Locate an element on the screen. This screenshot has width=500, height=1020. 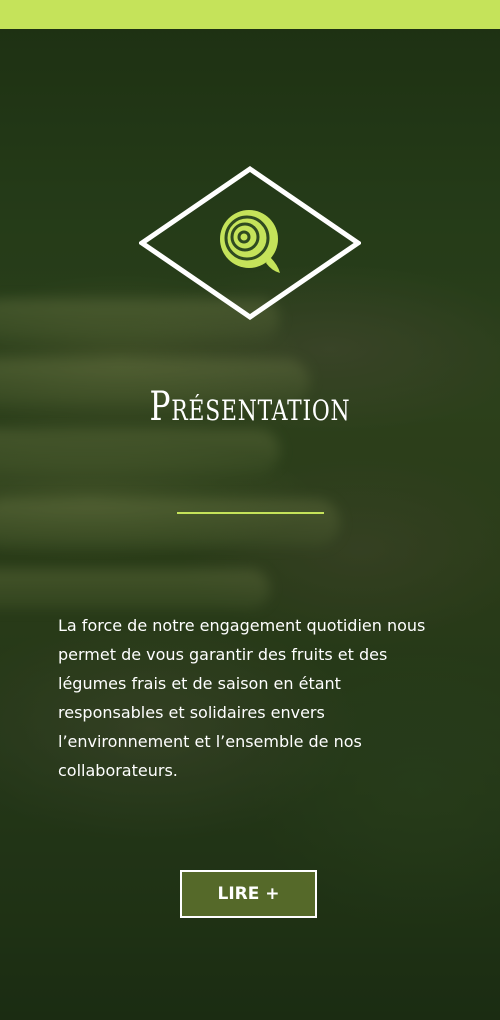
title-divider is located at coordinates (250, 513).